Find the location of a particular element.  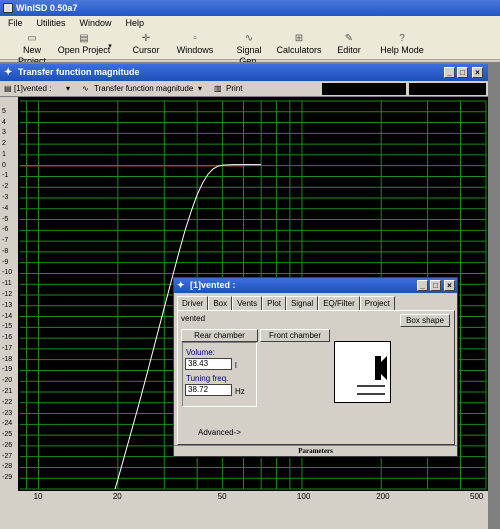

tuning-freq-field: 38.72 is located at coordinates (208, 390).